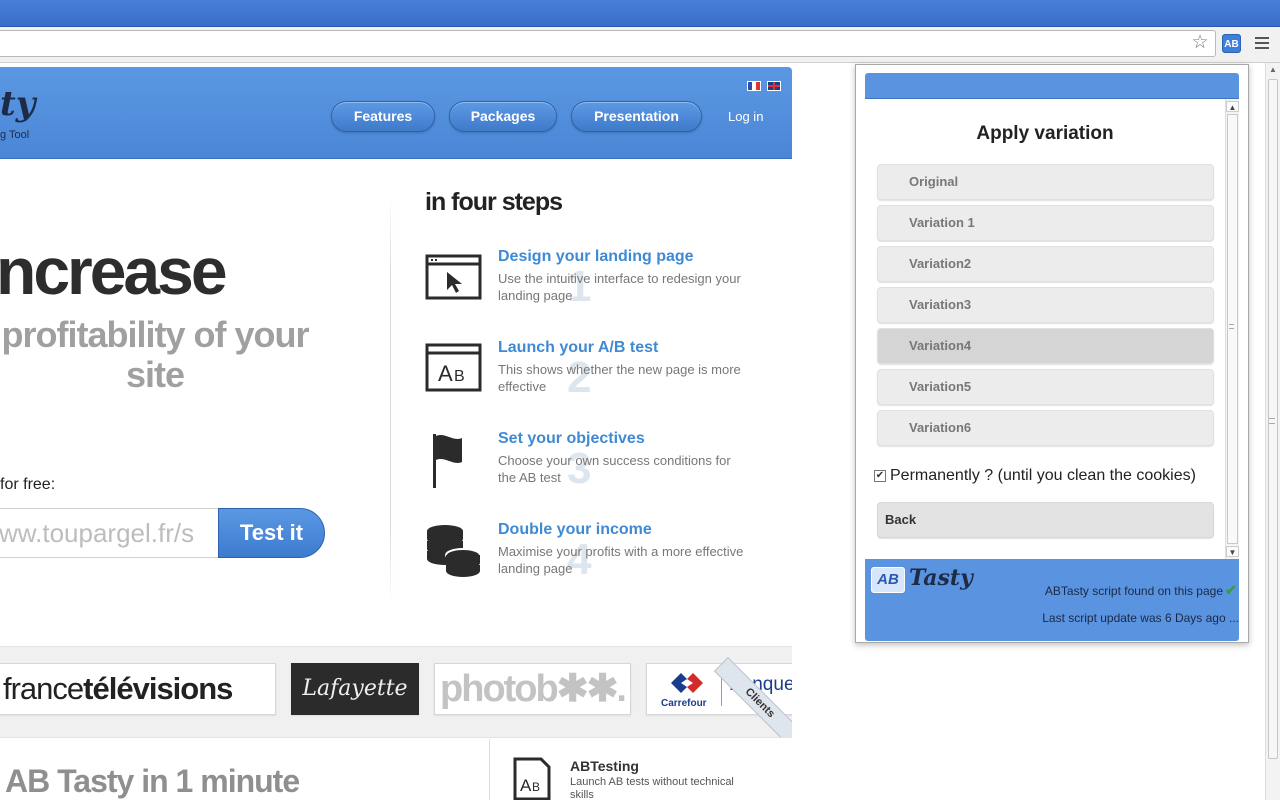  I want to click on permanent-checkbox: ✔, so click(880, 476).